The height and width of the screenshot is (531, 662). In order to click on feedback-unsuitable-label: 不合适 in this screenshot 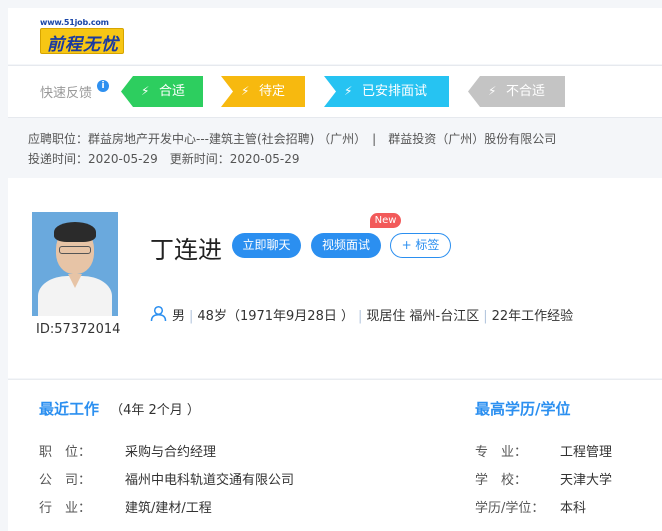, I will do `click(526, 91)`.